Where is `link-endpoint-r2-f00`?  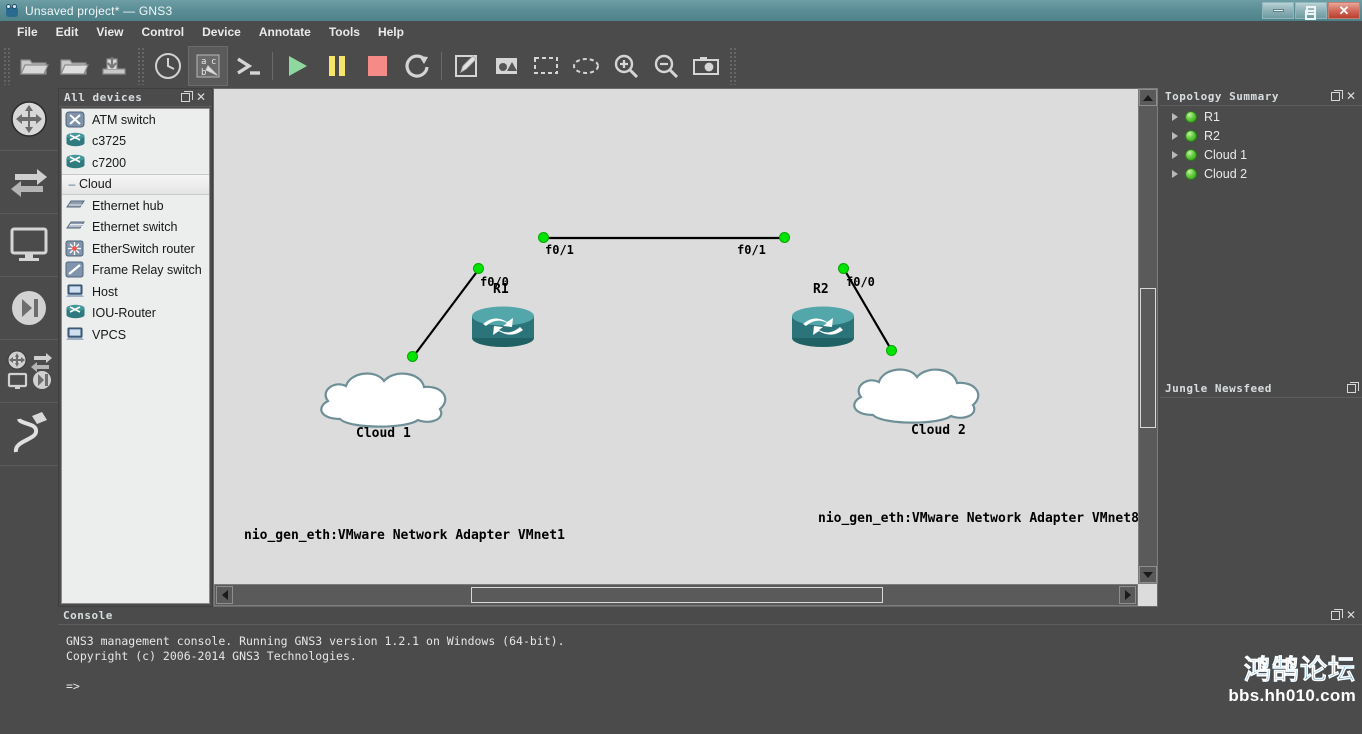 link-endpoint-r2-f00 is located at coordinates (843, 268).